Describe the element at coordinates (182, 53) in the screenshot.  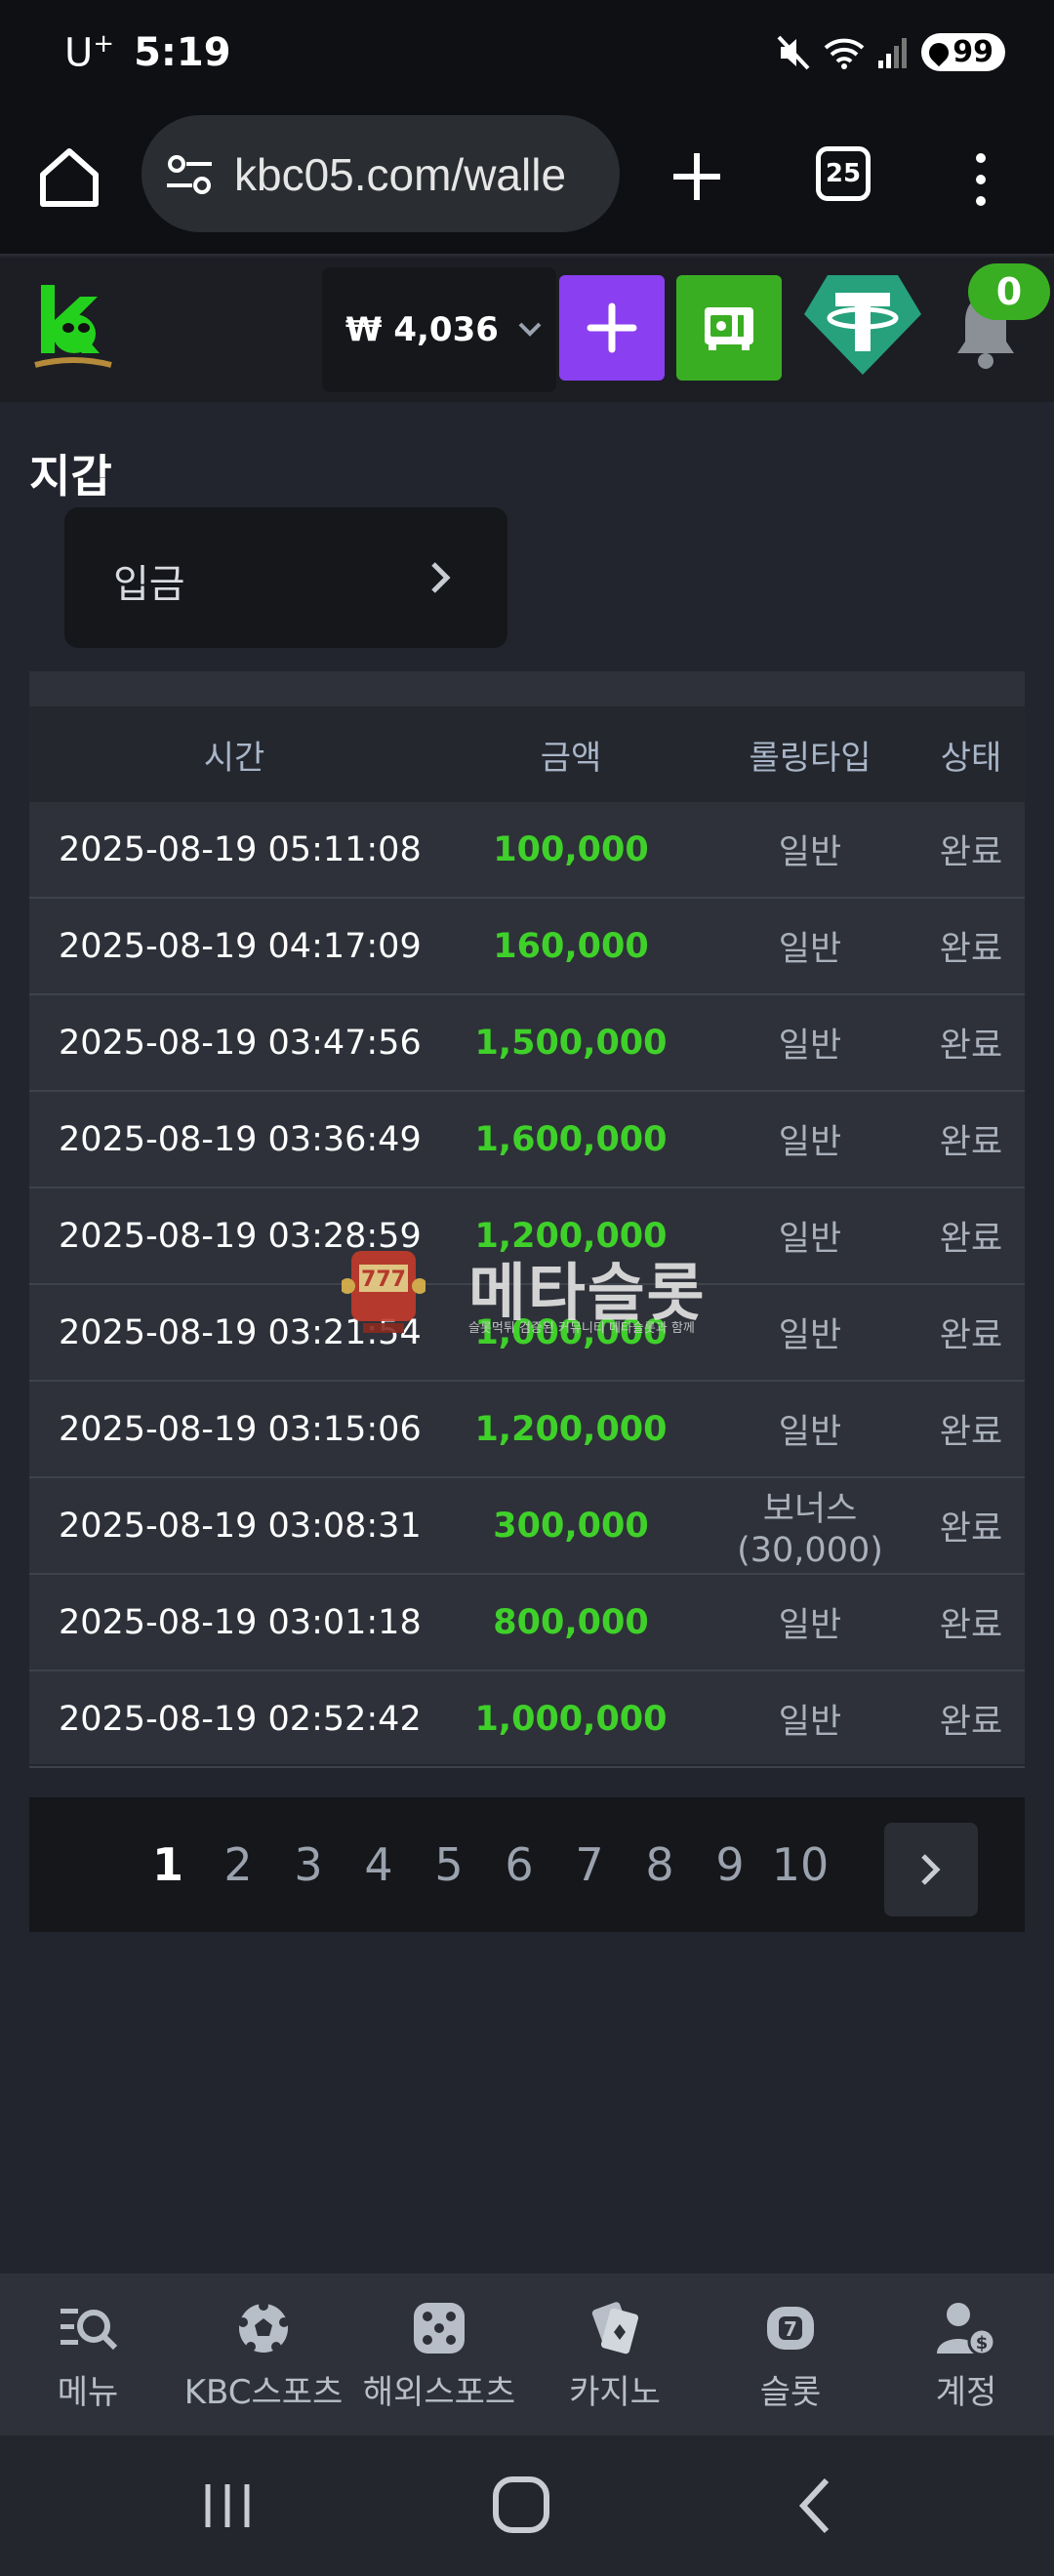
I see `clock: 5:19` at that location.